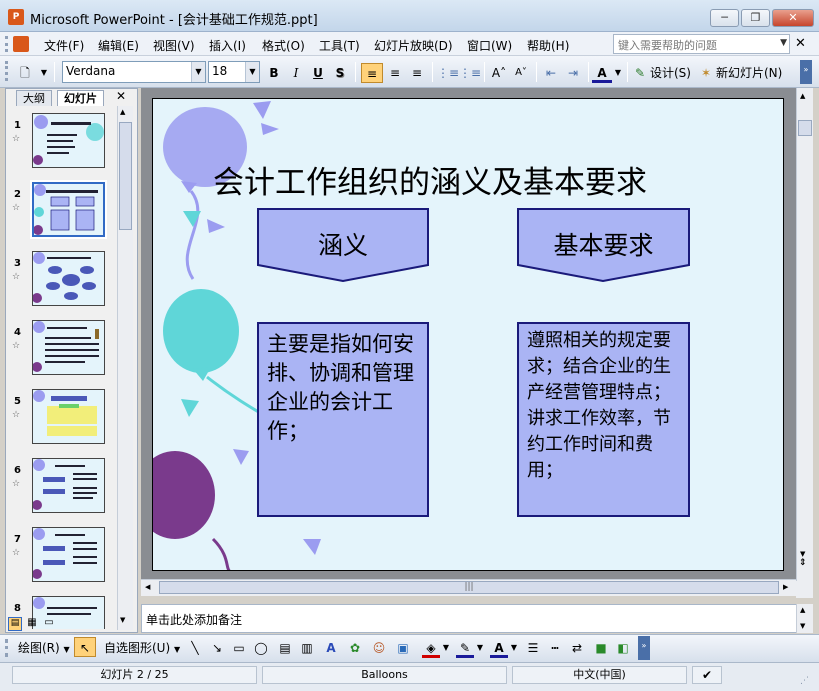 This screenshot has width=819, height=691. I want to click on rectangle-icon: ▭, so click(239, 648).